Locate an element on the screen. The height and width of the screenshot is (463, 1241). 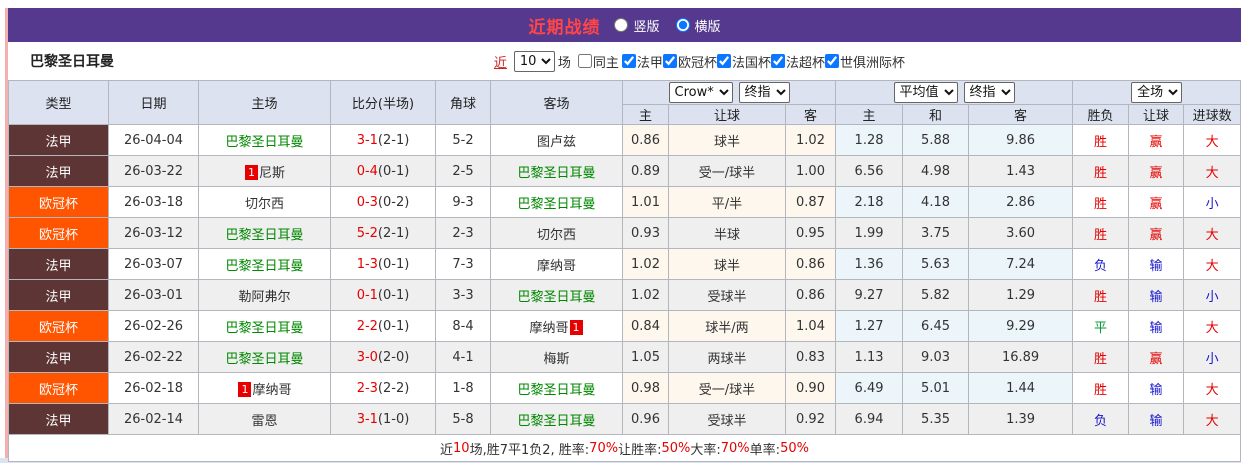
corner-score: 5-2 is located at coordinates (463, 140).